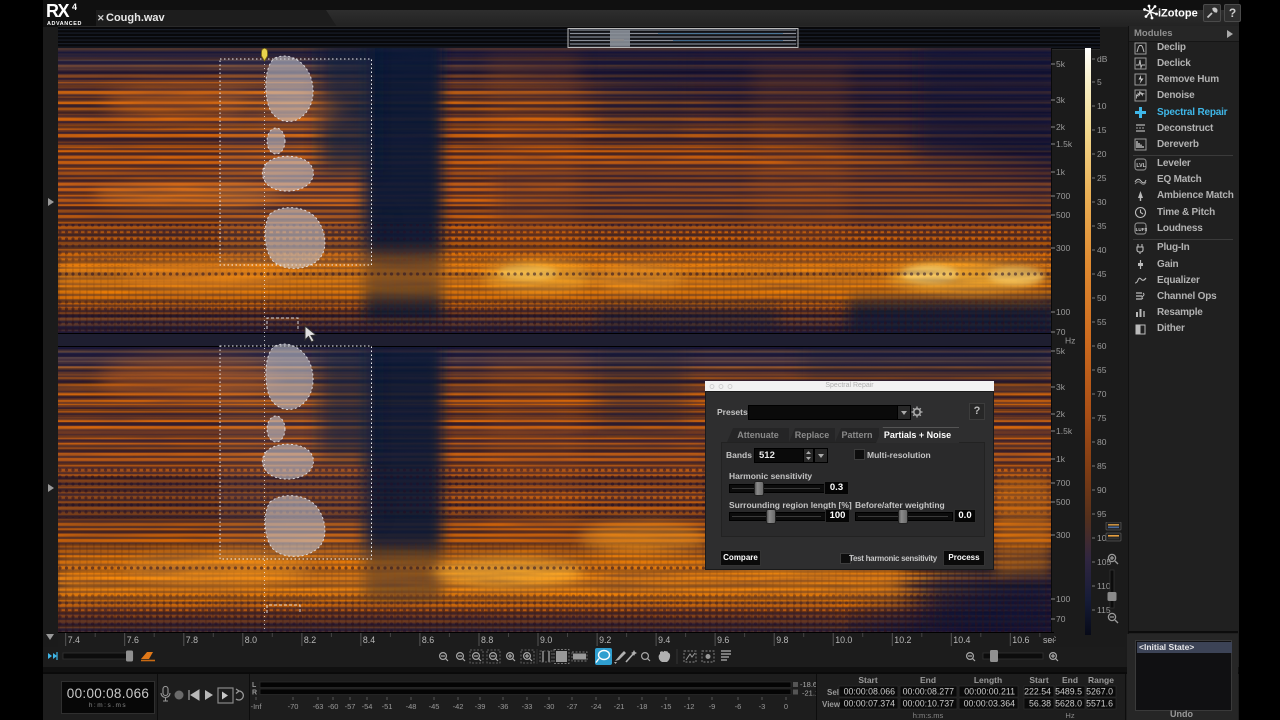 This screenshot has height=720, width=1280. Describe the element at coordinates (596, 706) in the screenshot. I see `svg-text: -24` at that location.